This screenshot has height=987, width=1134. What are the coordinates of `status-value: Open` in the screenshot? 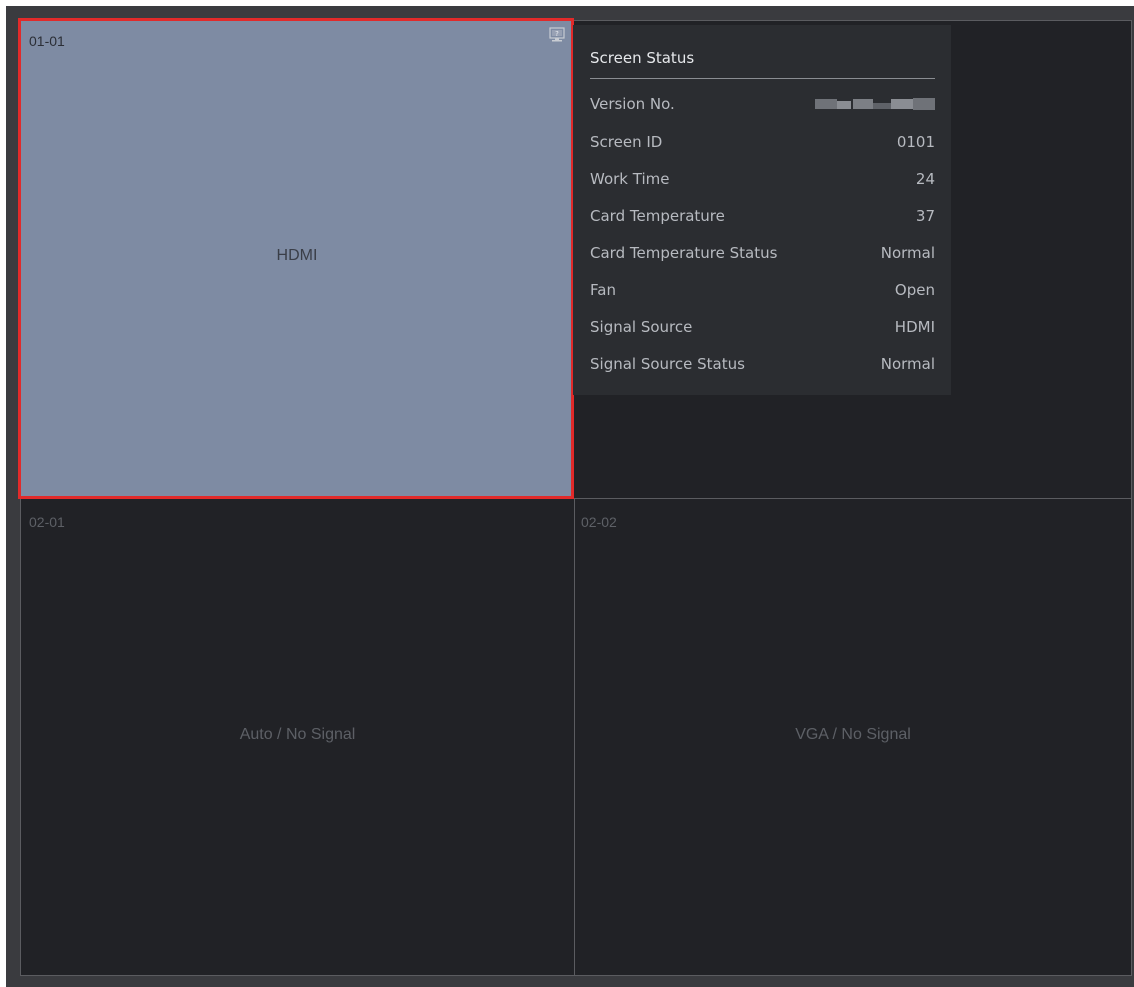 It's located at (914, 290).